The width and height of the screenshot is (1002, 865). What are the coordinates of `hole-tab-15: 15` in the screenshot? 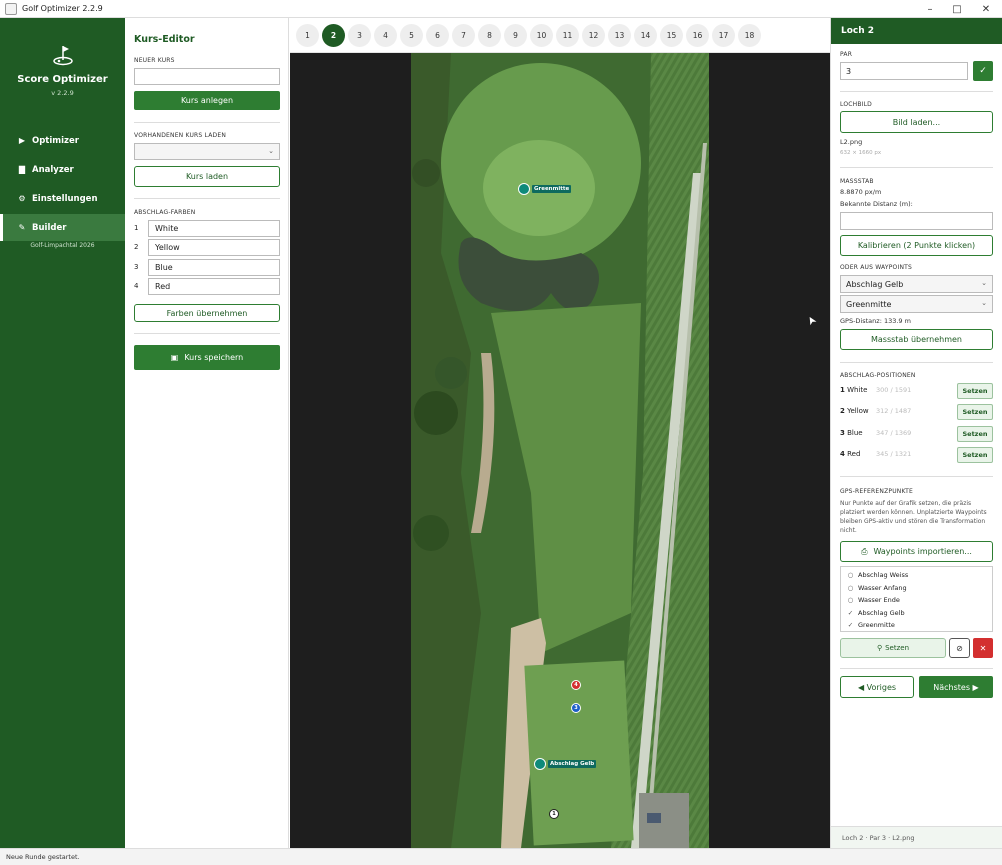 It's located at (671, 35).